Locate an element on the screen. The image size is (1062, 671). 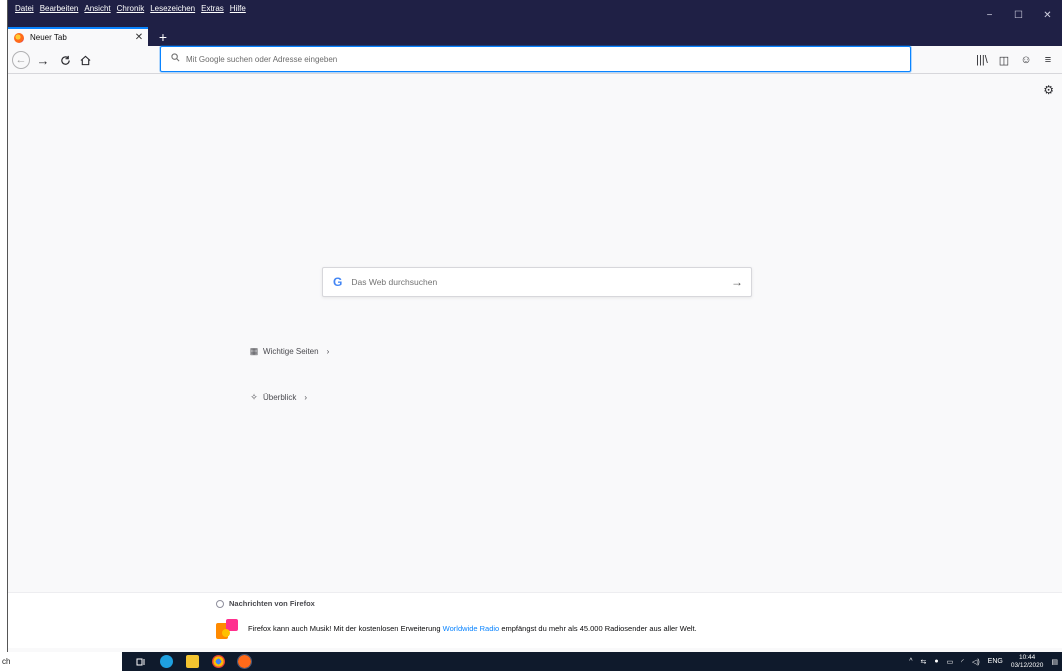
file-explorer-icon is located at coordinates (192, 661).